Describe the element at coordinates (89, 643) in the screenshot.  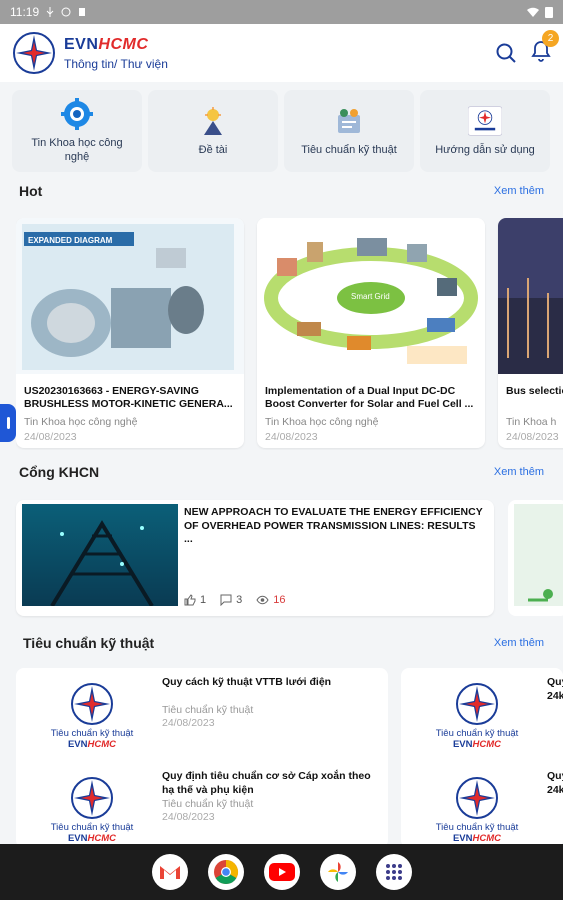
I see `section-title: Tiêu chuẩn kỹ thuật` at that location.